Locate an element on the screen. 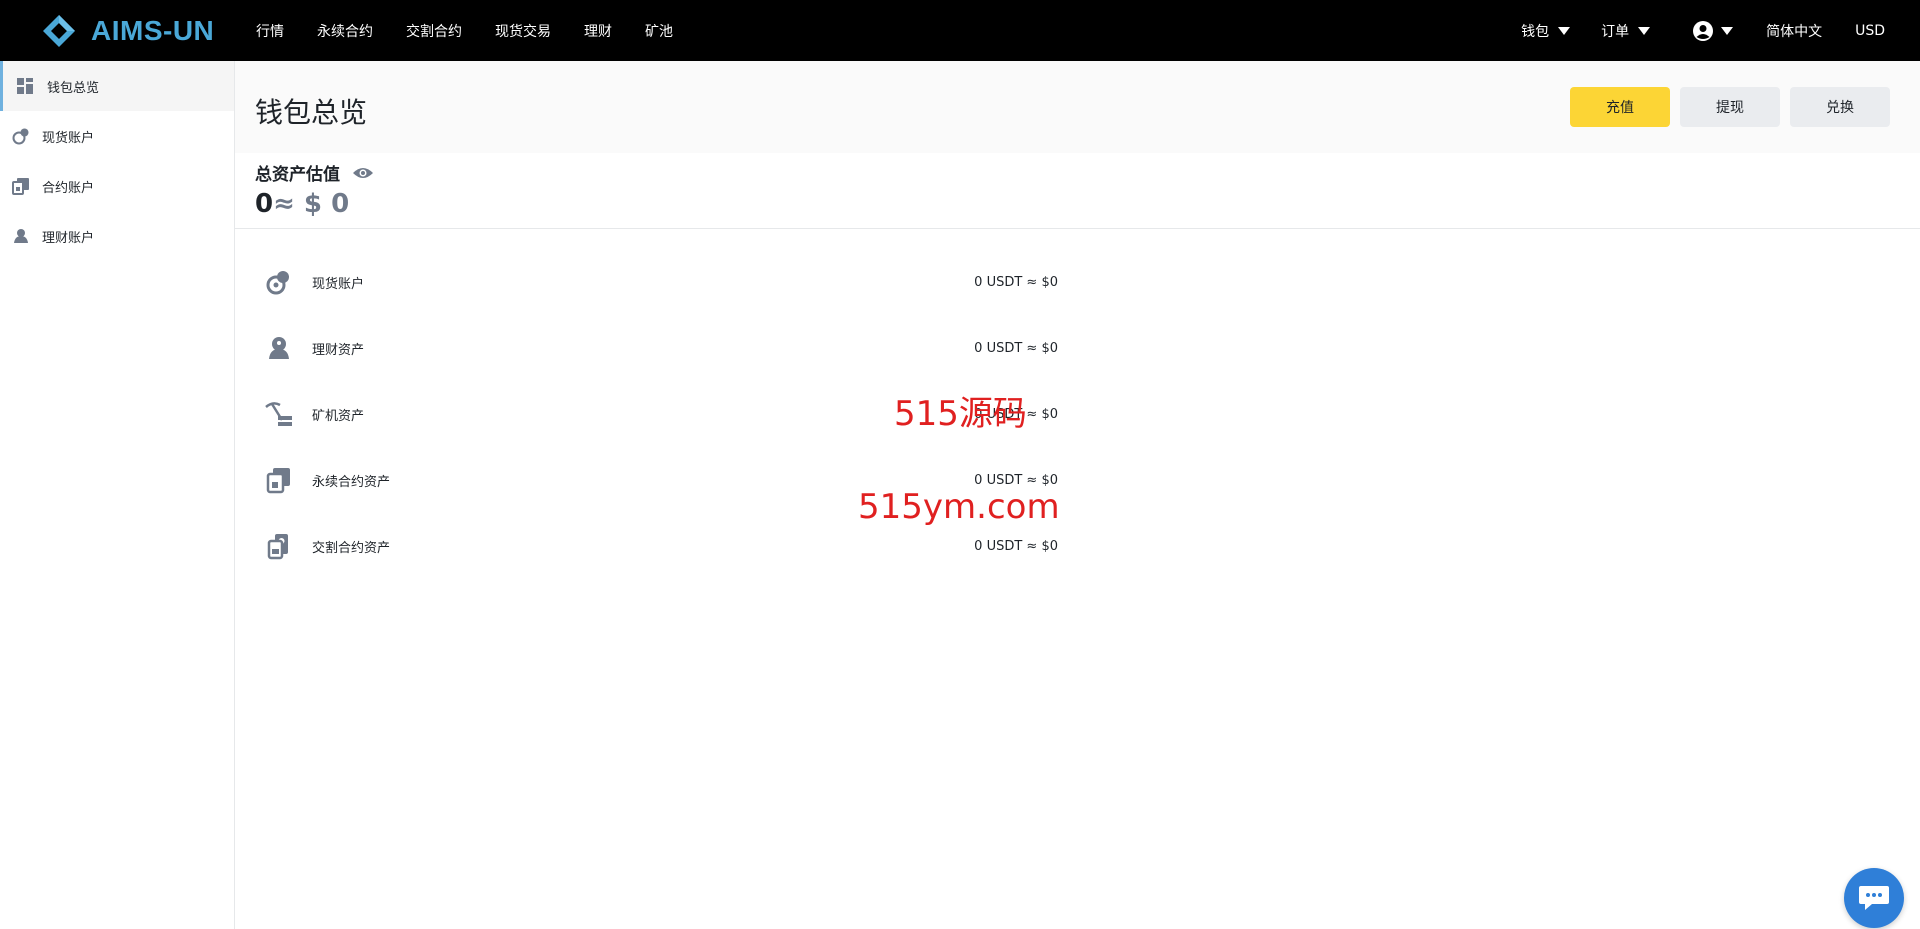 Image resolution: width=1920 pixels, height=929 pixels. total-asset-amount: 0 is located at coordinates (264, 204).